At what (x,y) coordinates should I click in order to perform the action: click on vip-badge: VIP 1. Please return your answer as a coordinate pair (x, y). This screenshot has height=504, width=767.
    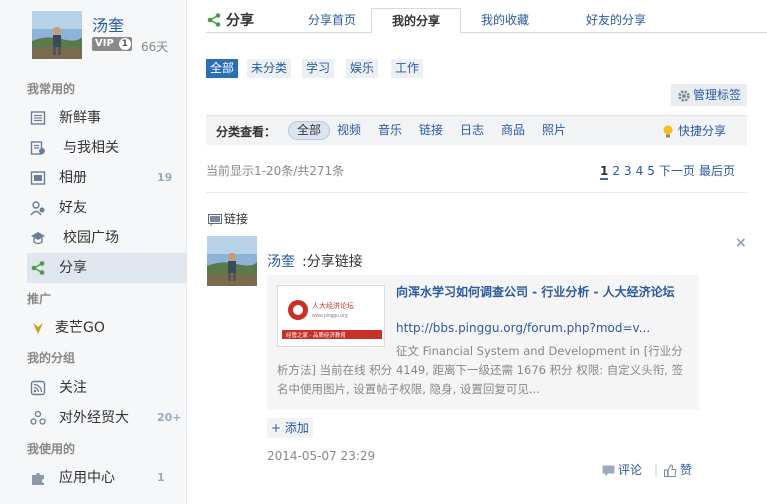
    Looking at the image, I should click on (112, 44).